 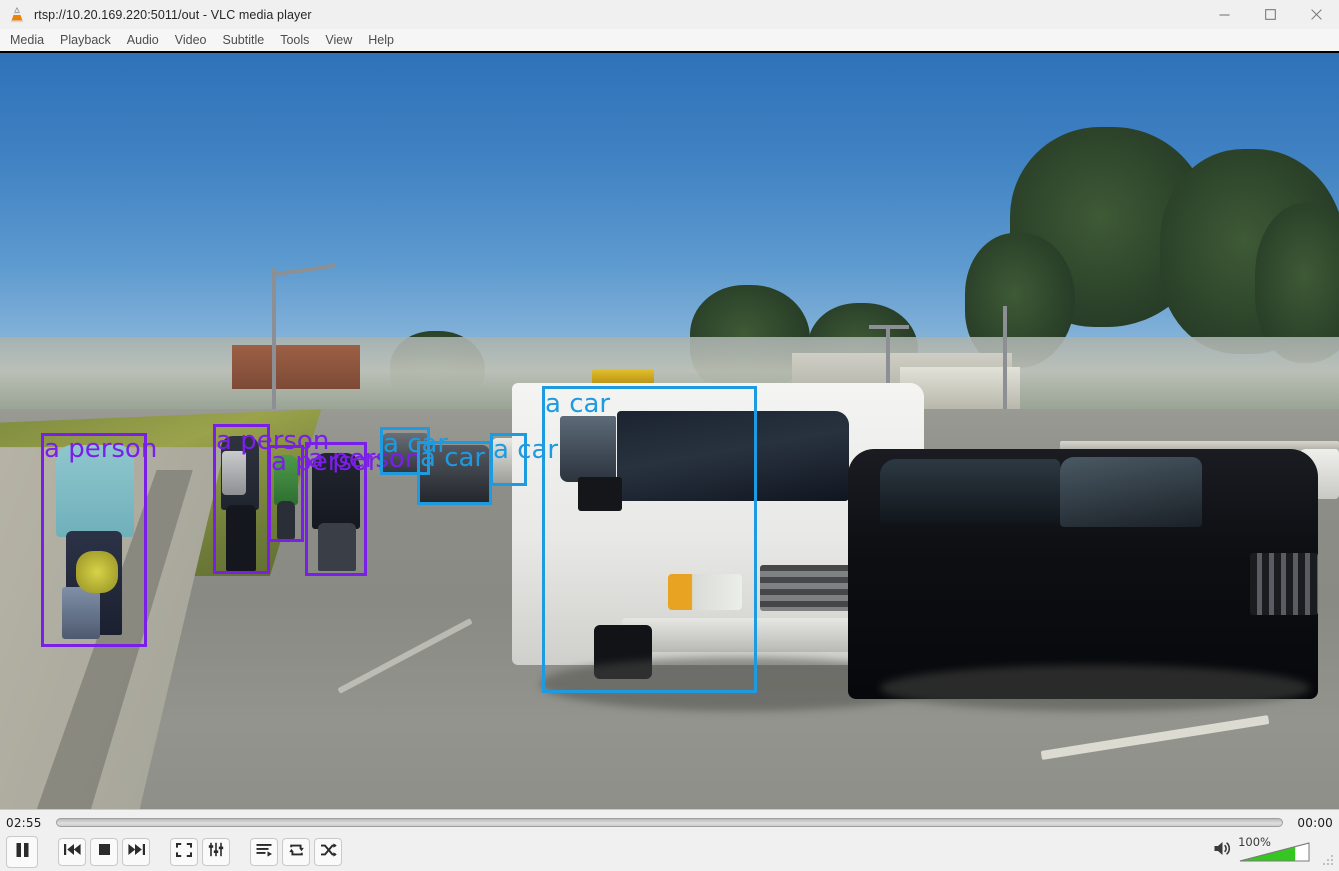 I want to click on seek-row: 02:55 00:00, so click(x=669, y=822).